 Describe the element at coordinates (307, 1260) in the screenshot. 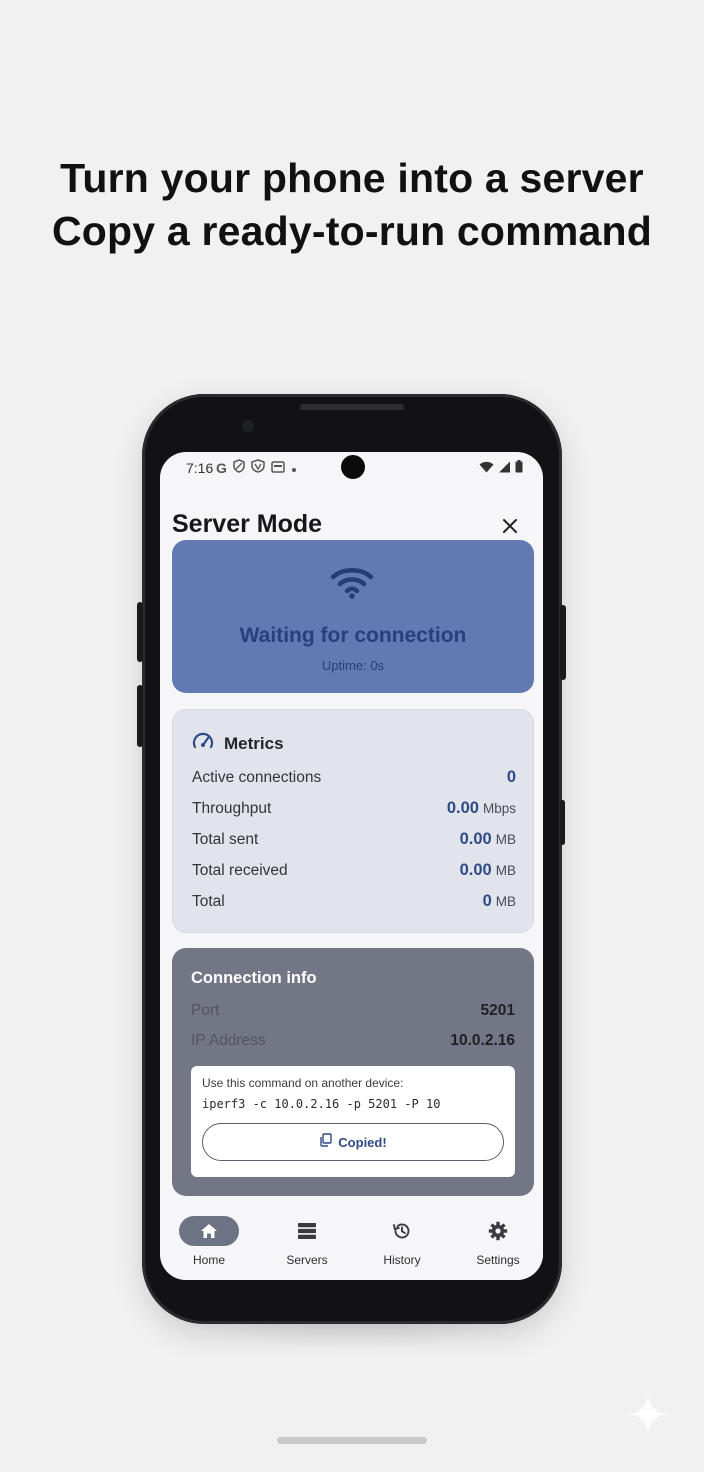

I see `nav-label: Servers` at that location.